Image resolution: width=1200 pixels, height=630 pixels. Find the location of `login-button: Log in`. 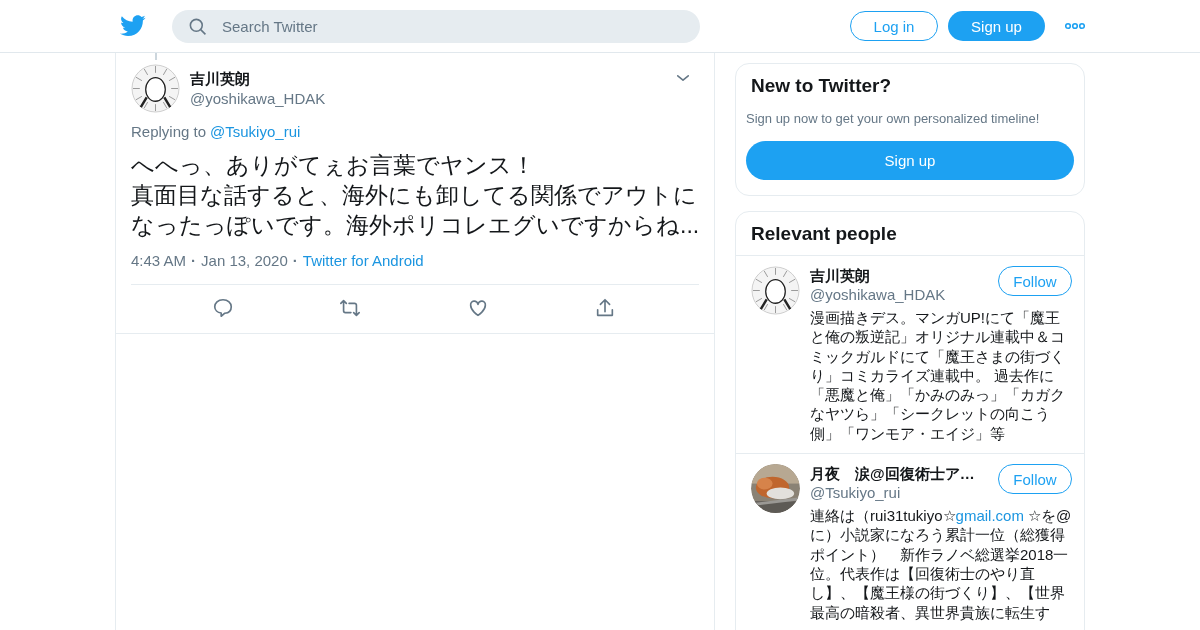

login-button: Log in is located at coordinates (894, 26).